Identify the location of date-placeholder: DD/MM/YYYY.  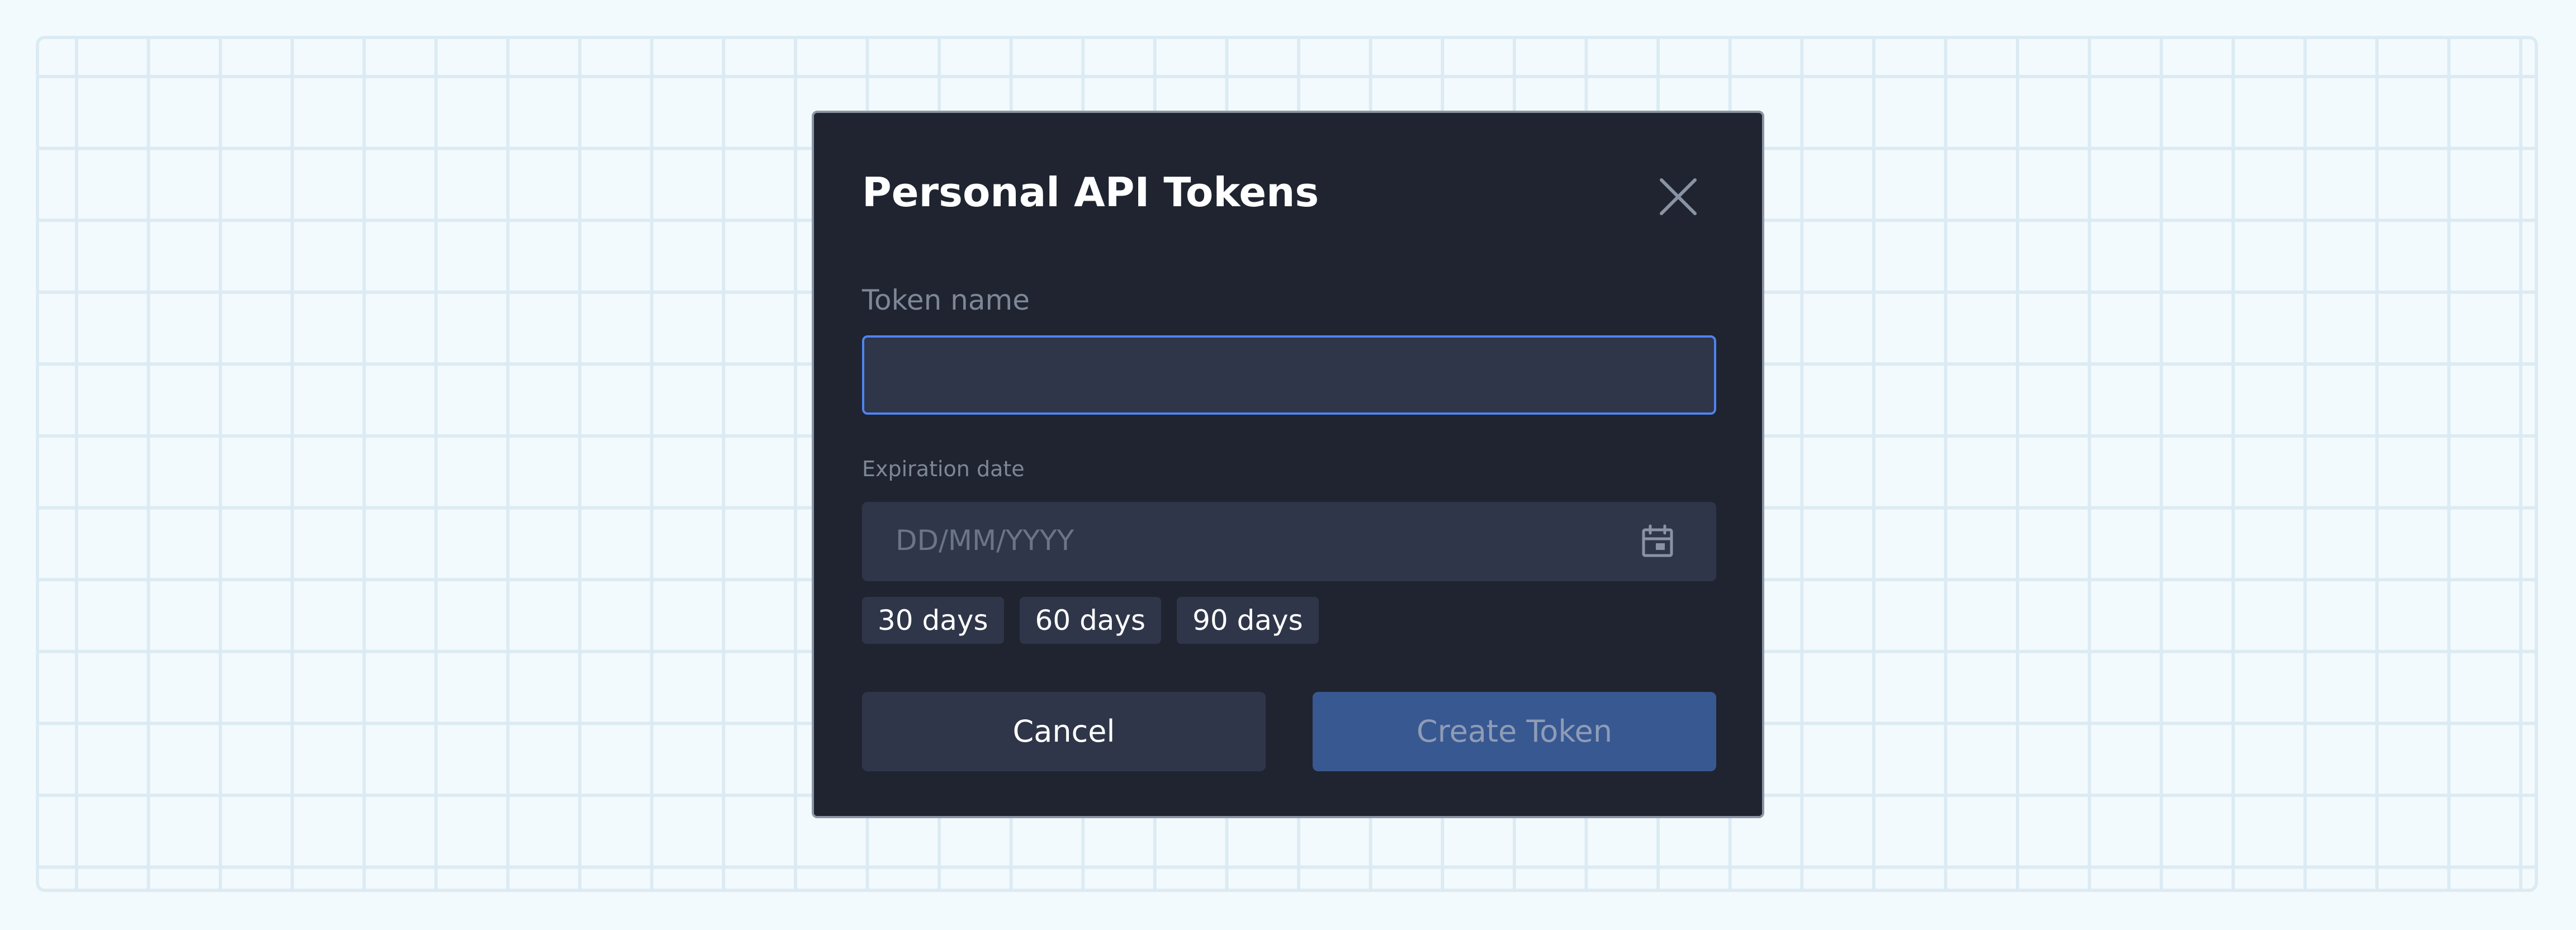
(985, 540).